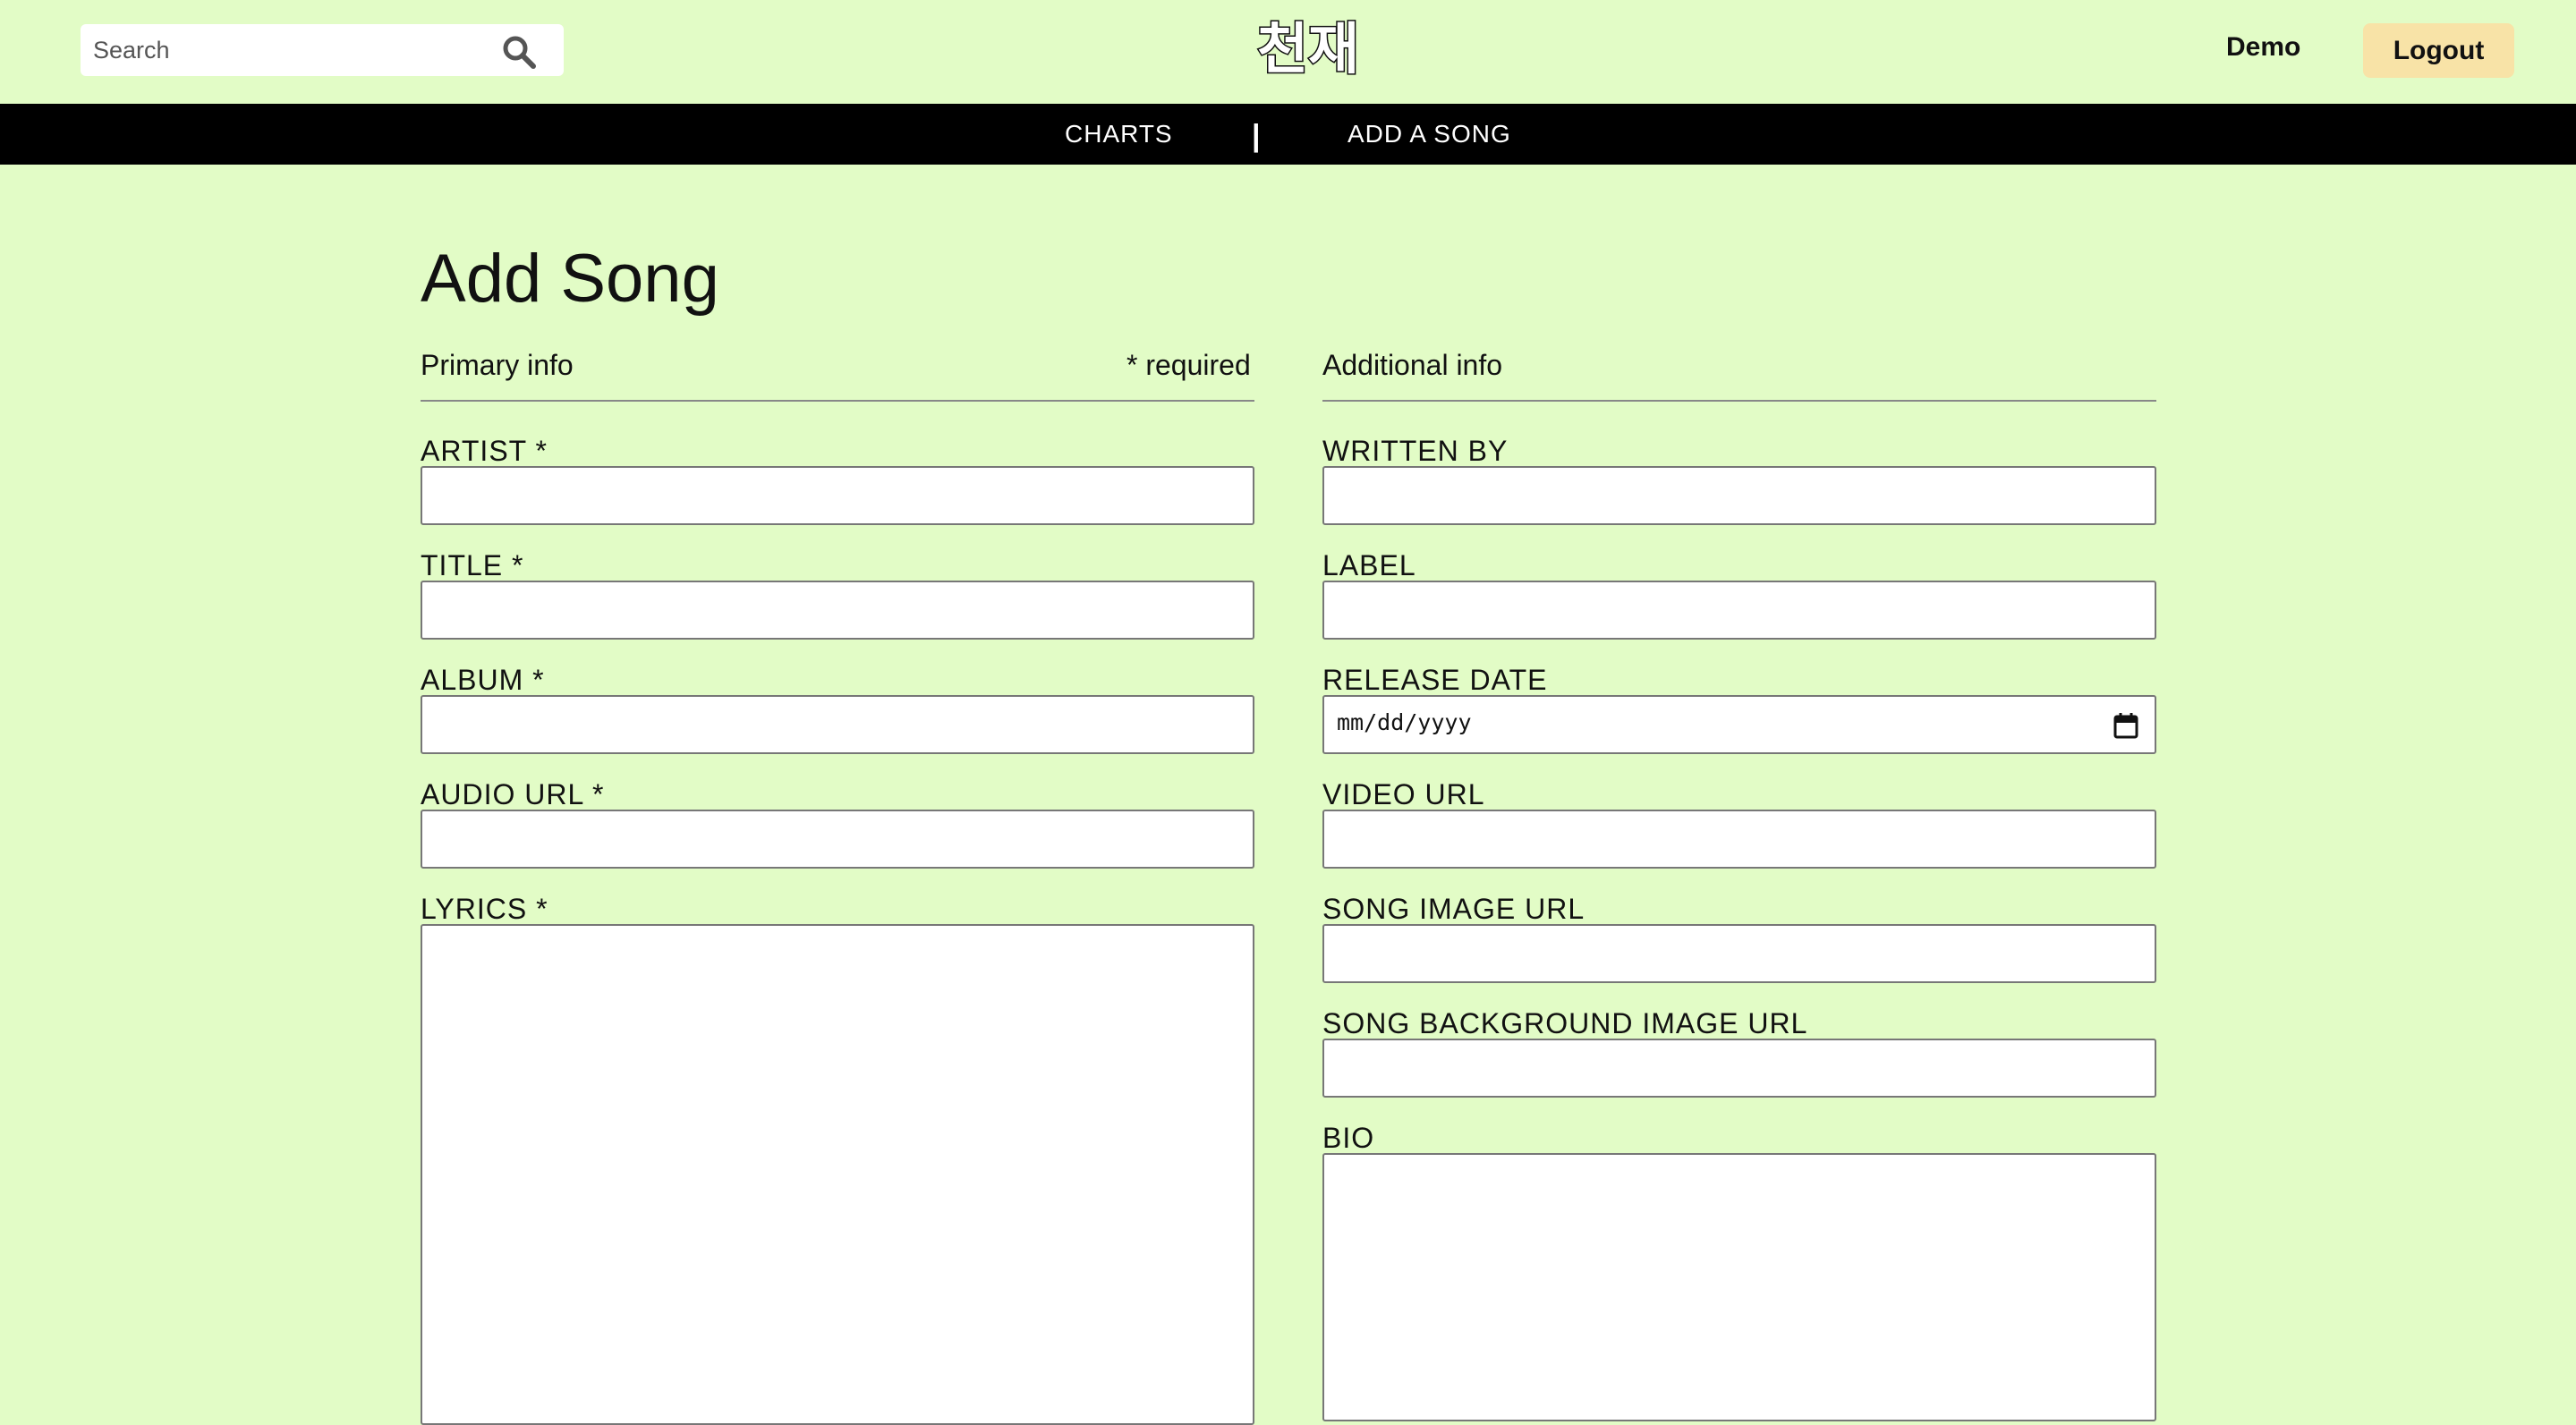 The image size is (2576, 1425). Describe the element at coordinates (1454, 909) in the screenshot. I see `song-image-url-label: SONG IMAGE URL` at that location.